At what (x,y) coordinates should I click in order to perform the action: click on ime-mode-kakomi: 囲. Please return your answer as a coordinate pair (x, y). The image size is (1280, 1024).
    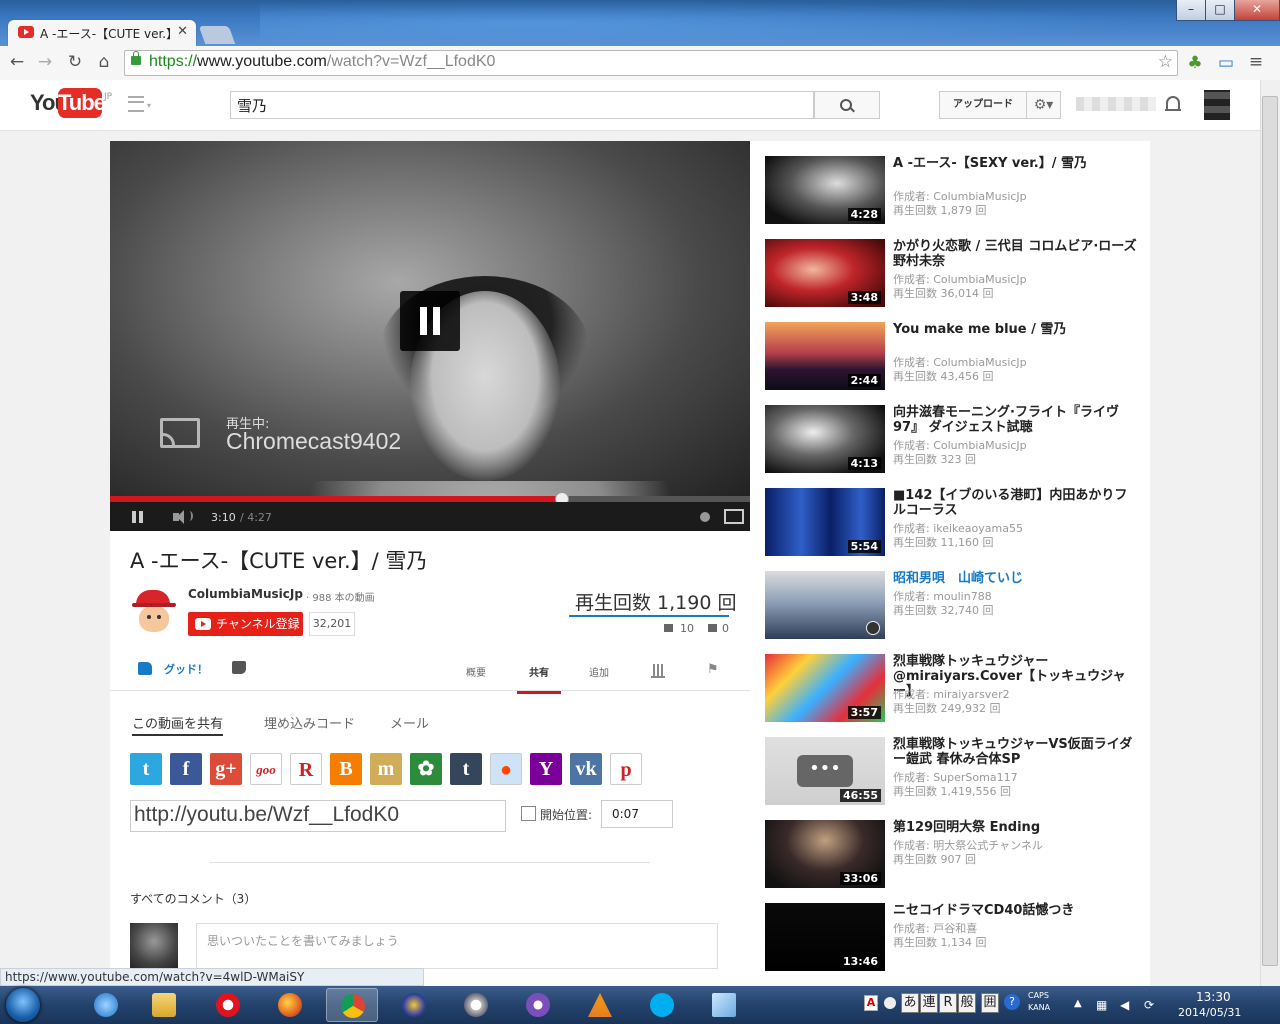
    Looking at the image, I should click on (990, 1003).